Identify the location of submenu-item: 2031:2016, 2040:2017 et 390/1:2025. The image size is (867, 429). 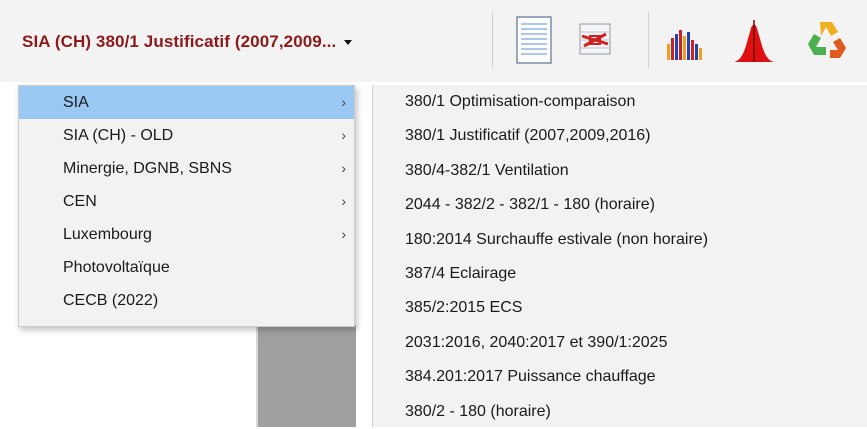
(620, 343).